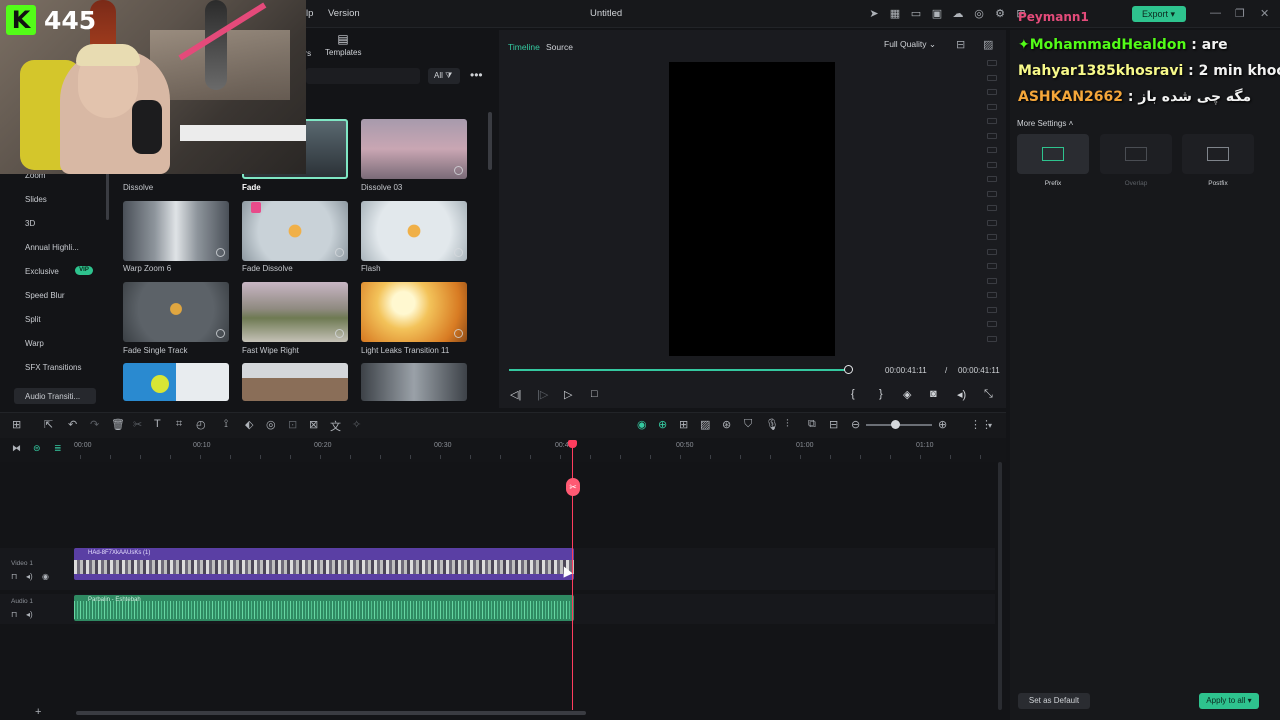  I want to click on option-postfix, so click(1218, 154).